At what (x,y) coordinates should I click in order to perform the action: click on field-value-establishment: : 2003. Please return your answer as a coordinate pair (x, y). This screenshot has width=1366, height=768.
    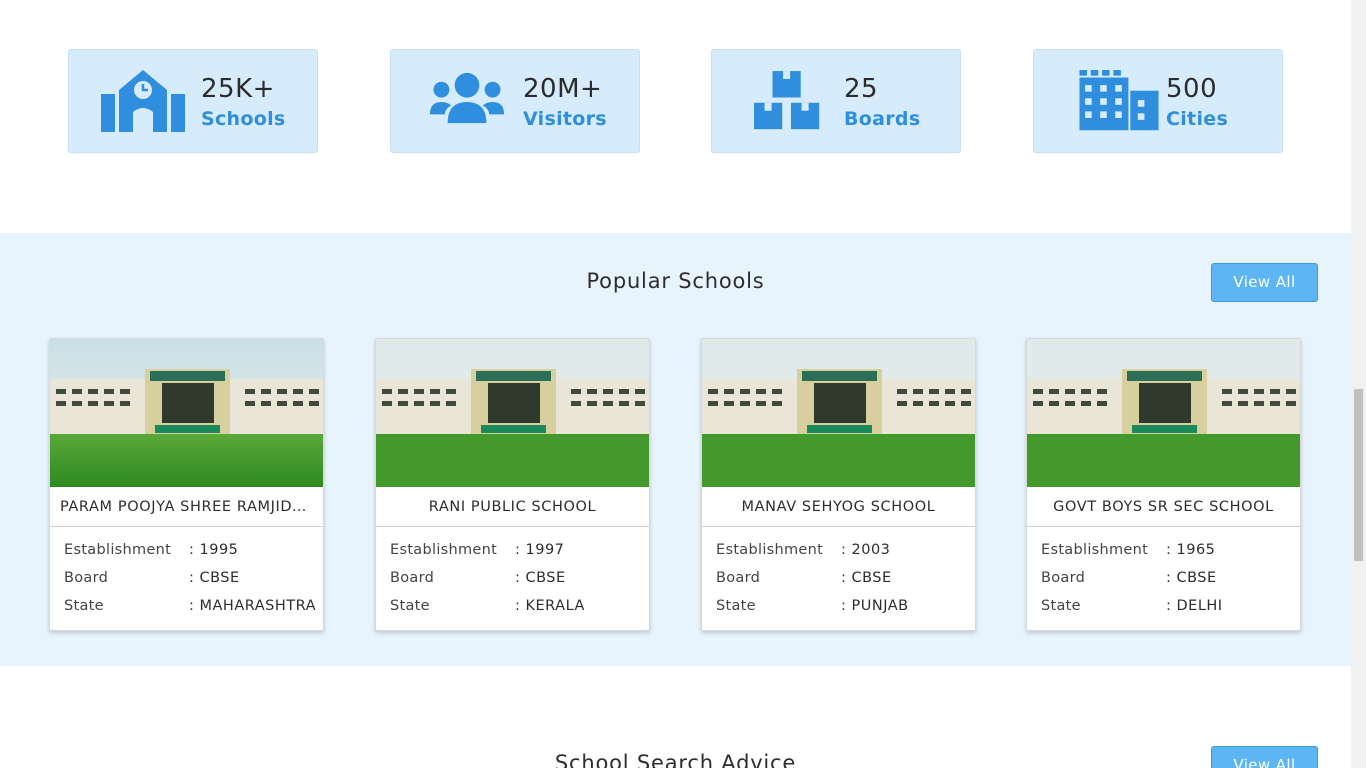
    Looking at the image, I should click on (866, 550).